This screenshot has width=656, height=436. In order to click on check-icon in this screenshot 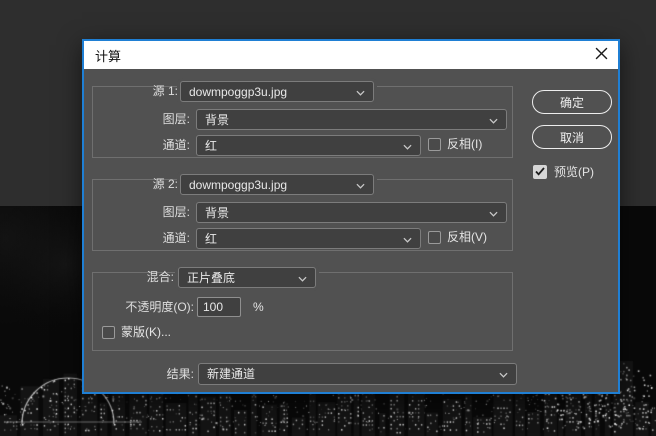, I will do `click(540, 172)`.